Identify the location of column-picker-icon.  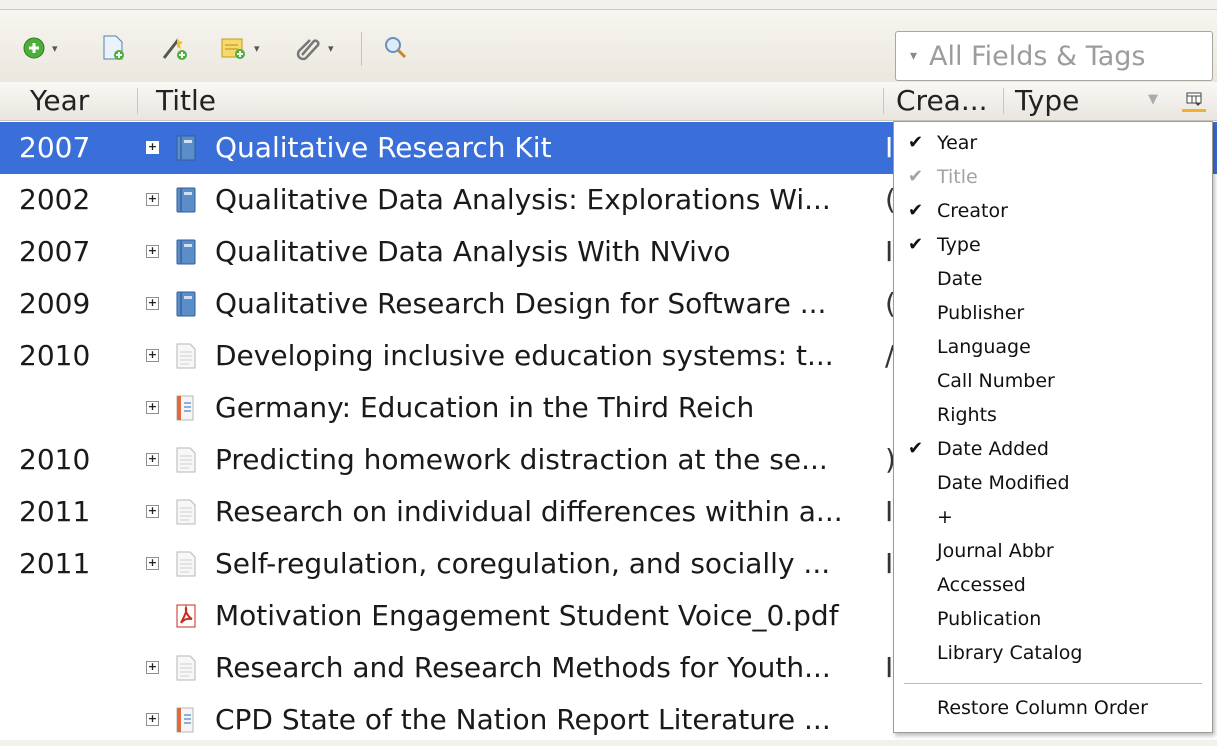
(1194, 99).